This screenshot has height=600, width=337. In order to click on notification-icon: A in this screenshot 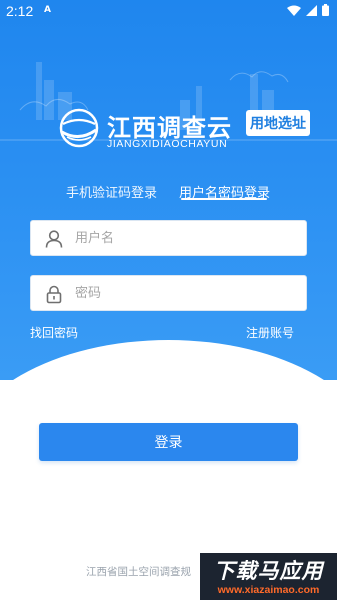, I will do `click(47, 10)`.